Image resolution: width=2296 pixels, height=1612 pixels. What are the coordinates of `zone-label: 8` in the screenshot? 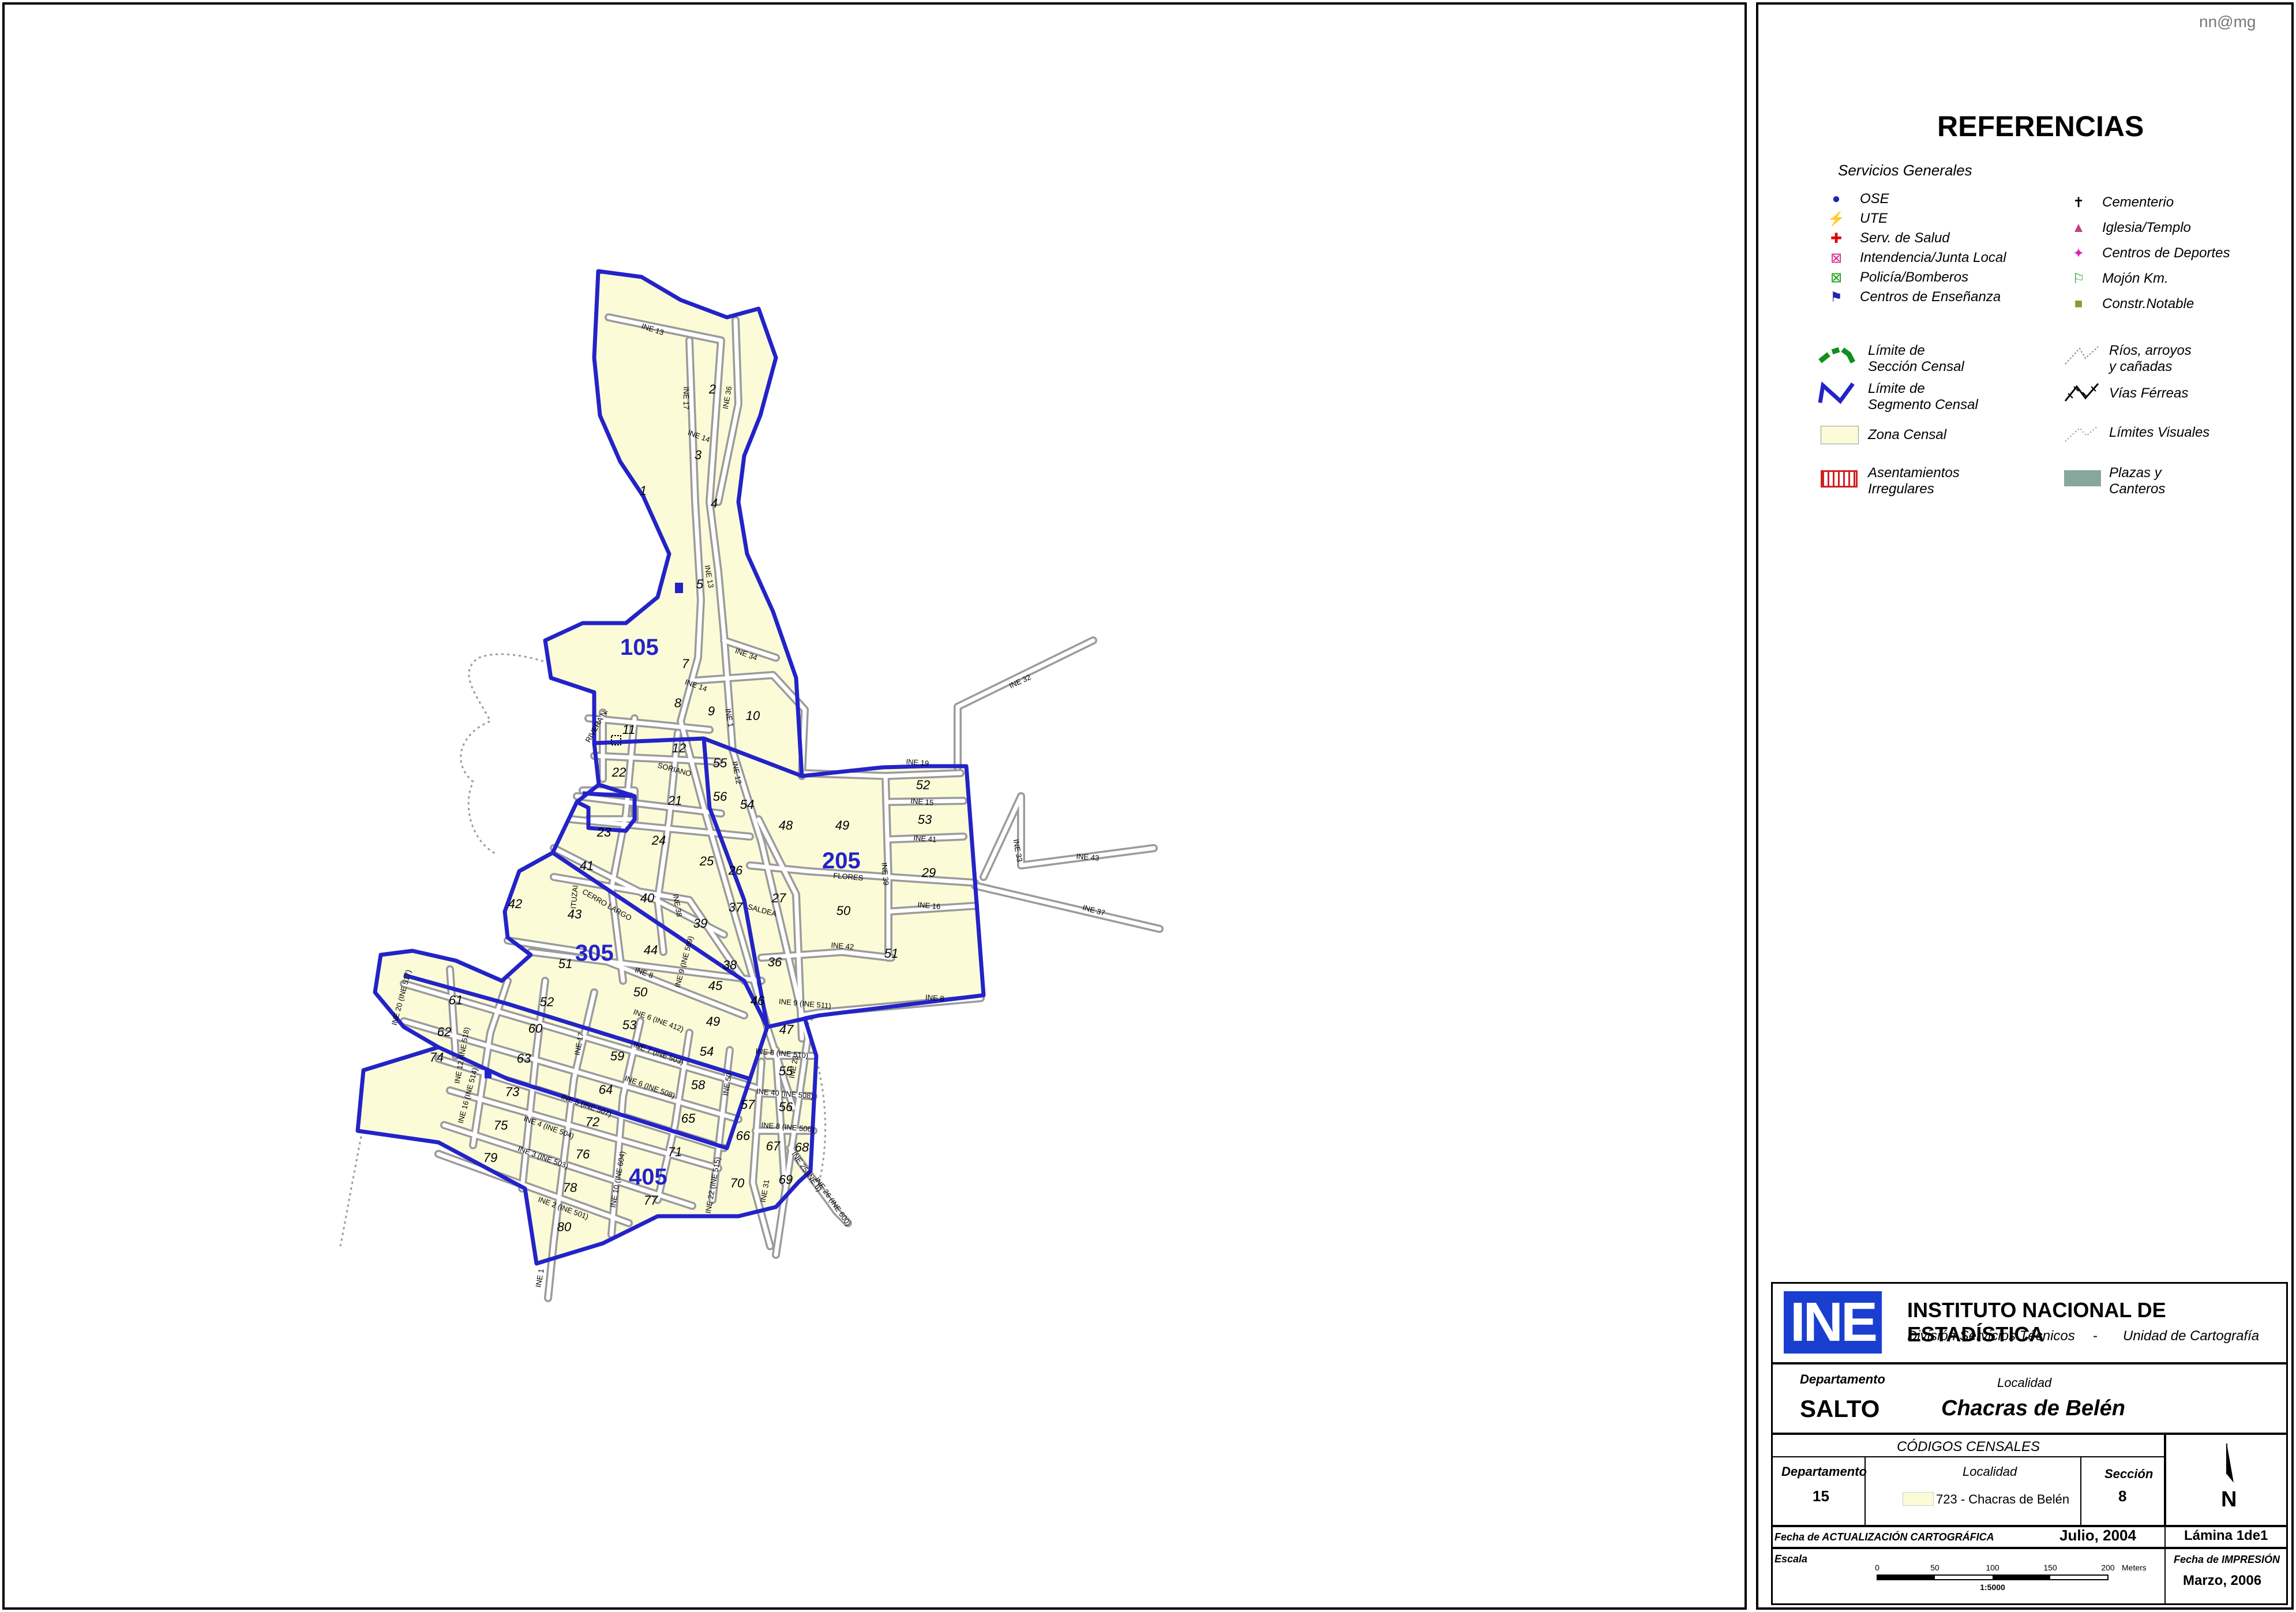 It's located at (678, 703).